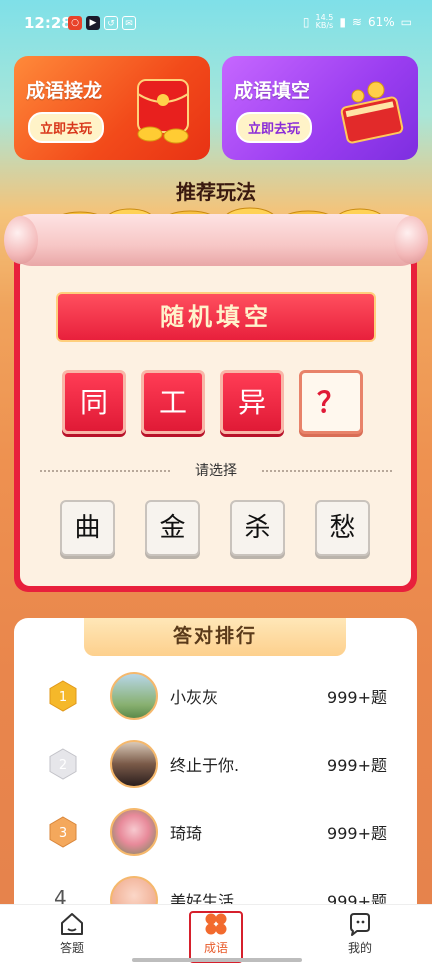 The width and height of the screenshot is (432, 964). I want to click on nav-item-idiom: 成语, so click(216, 933).